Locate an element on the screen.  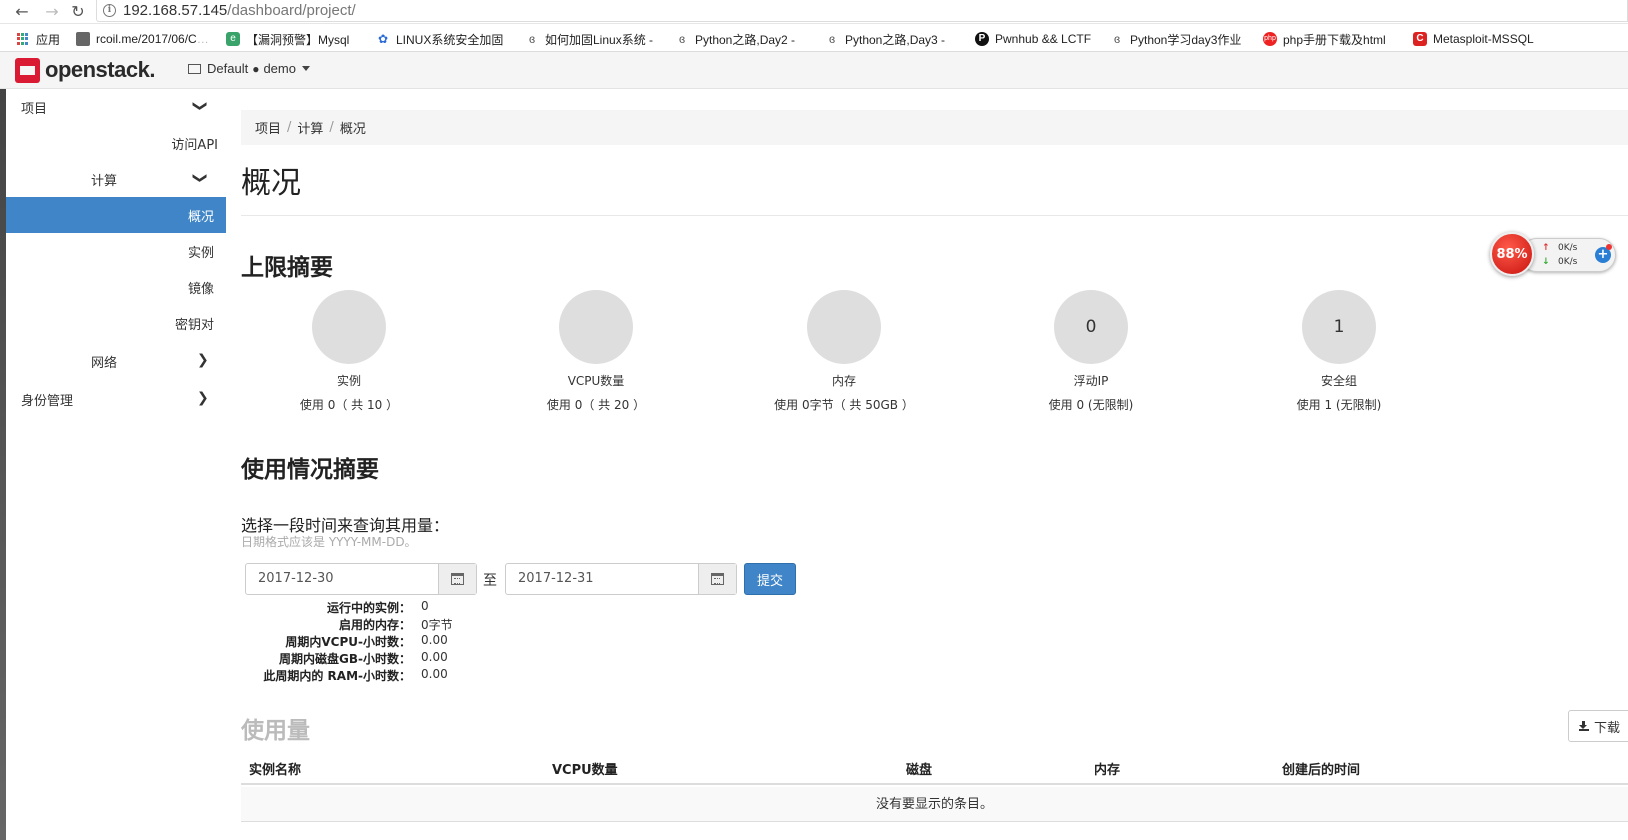
openstack-logo: openstack. is located at coordinates (85, 70).